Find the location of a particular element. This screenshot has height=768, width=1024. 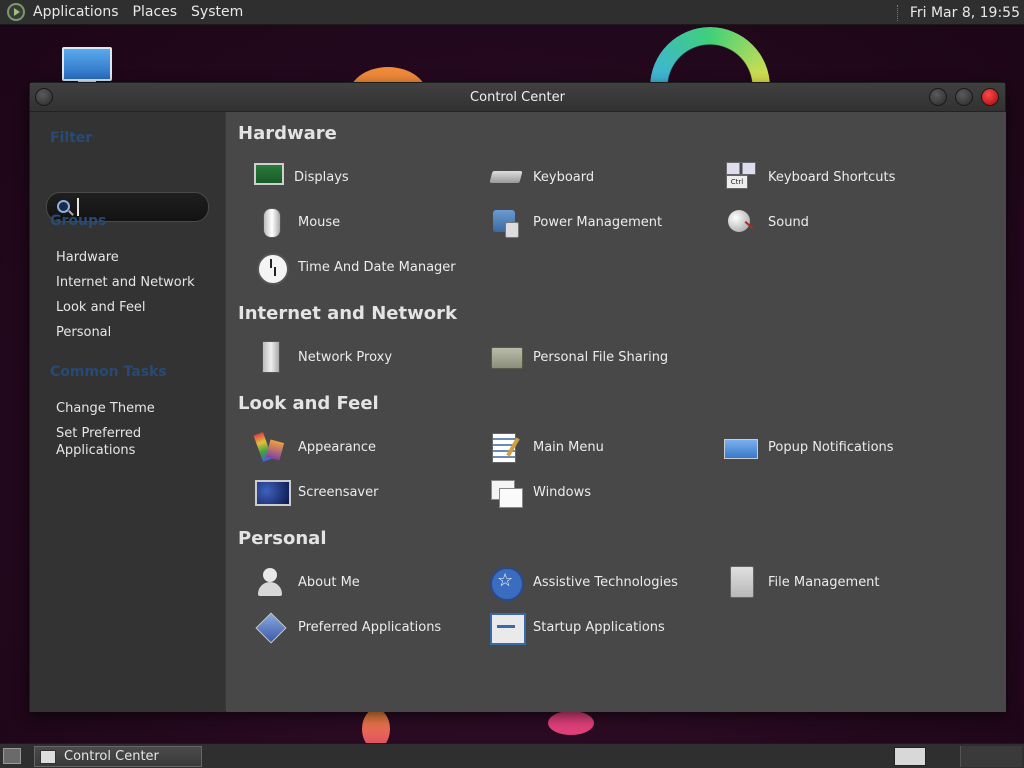

item-main-menu: Main Menu is located at coordinates (576, 447).